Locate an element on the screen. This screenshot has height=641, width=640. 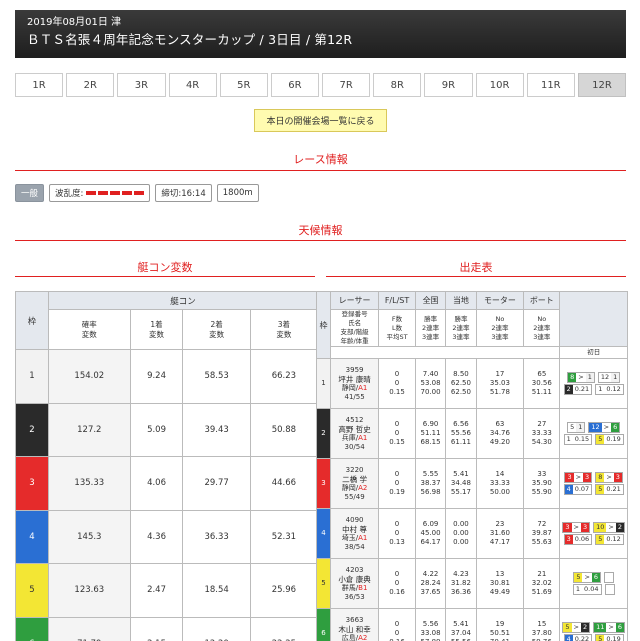
result-seg: 1 is located at coordinates (589, 377).